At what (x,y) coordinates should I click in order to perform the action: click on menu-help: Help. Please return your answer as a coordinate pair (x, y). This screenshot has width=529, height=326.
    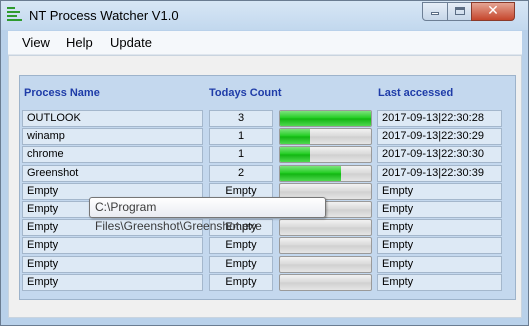
    Looking at the image, I should click on (79, 42).